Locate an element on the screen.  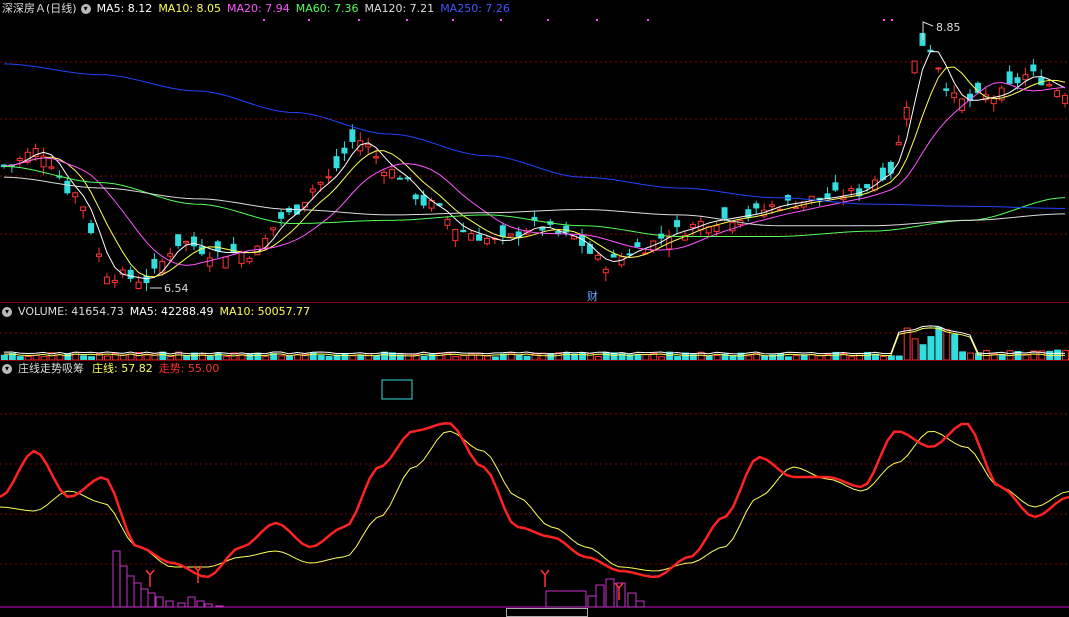
stock-name: 深深房Ａ(日线) is located at coordinates (39, 8).